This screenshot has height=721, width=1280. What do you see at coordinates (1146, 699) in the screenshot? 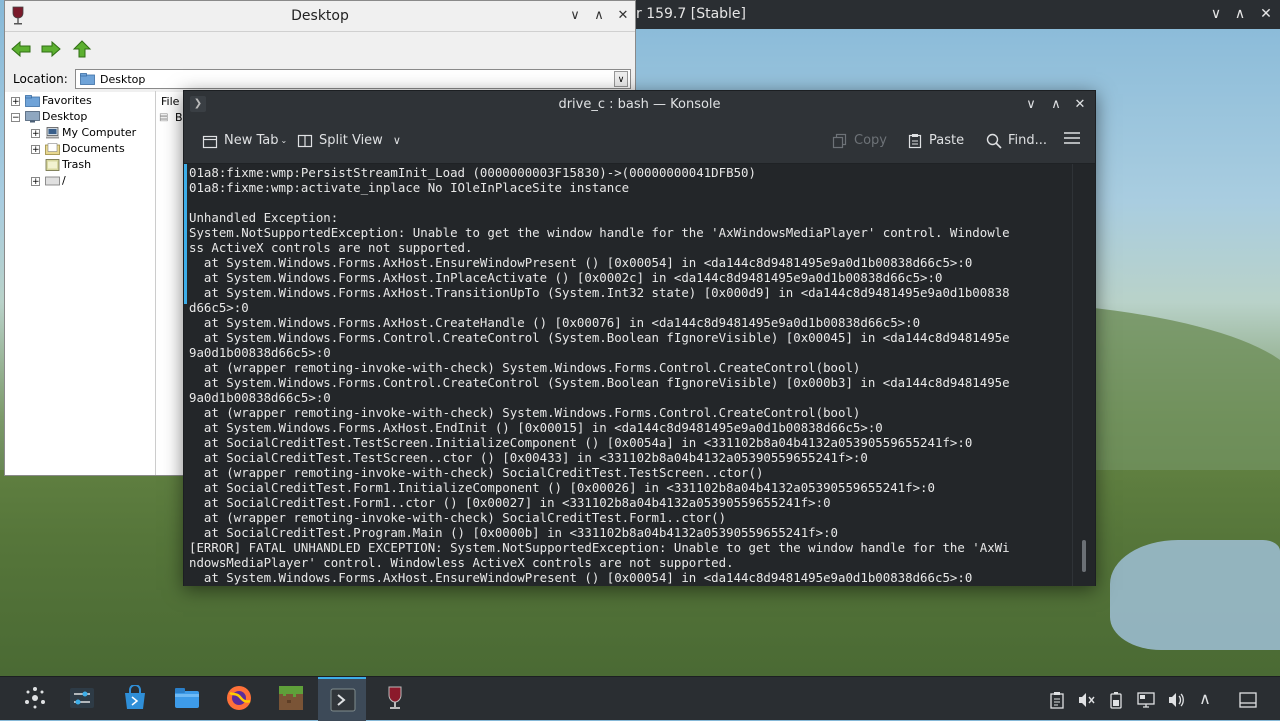
I see `display-config-icon` at bounding box center [1146, 699].